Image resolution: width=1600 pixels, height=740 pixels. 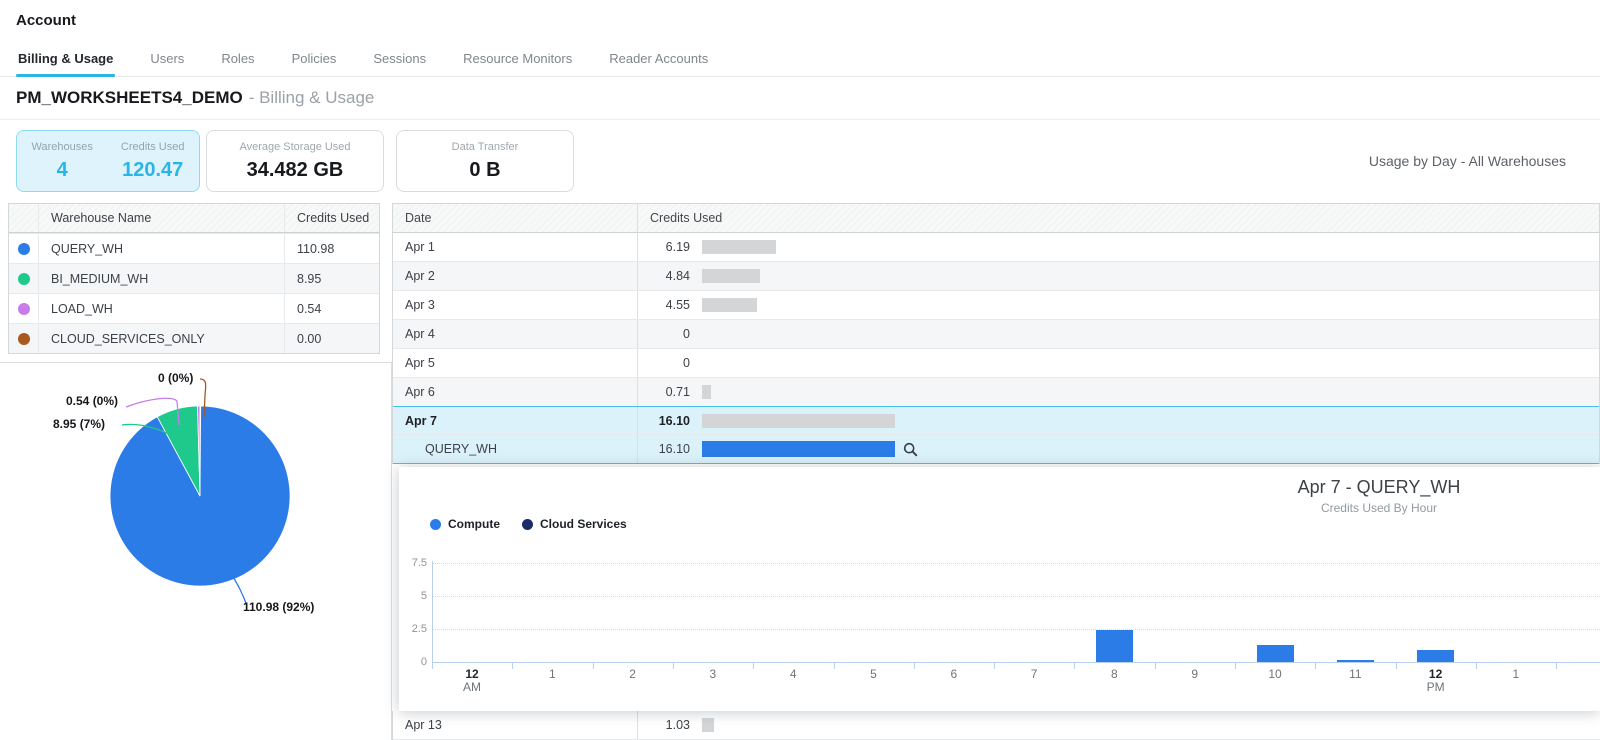 I want to click on warehouse-name-cell: QUERY_WH, so click(x=162, y=248).